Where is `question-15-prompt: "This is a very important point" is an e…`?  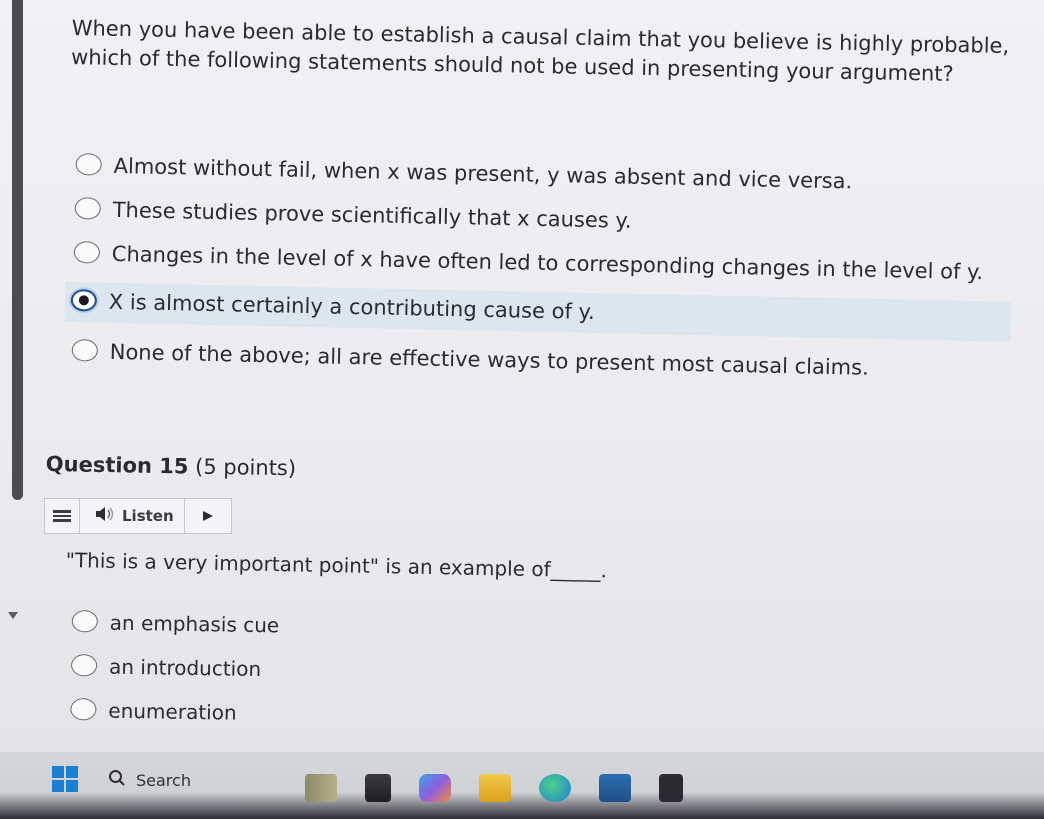
question-15-prompt: "This is a very important point" is an e… is located at coordinates (336, 565).